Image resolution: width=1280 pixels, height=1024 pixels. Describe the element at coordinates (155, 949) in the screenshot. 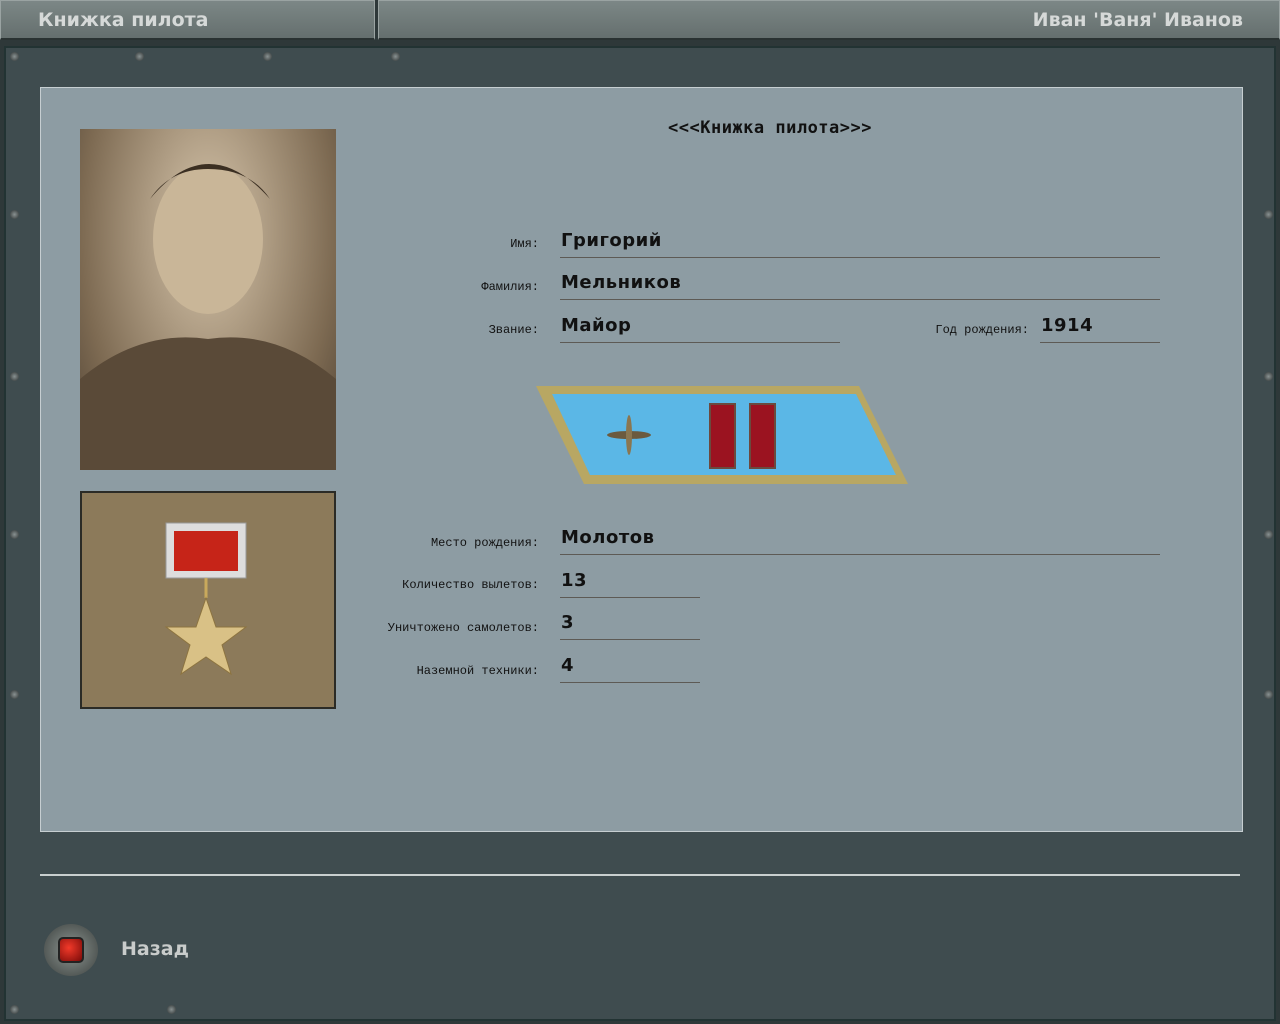

I see `back-button-label: Назад` at that location.